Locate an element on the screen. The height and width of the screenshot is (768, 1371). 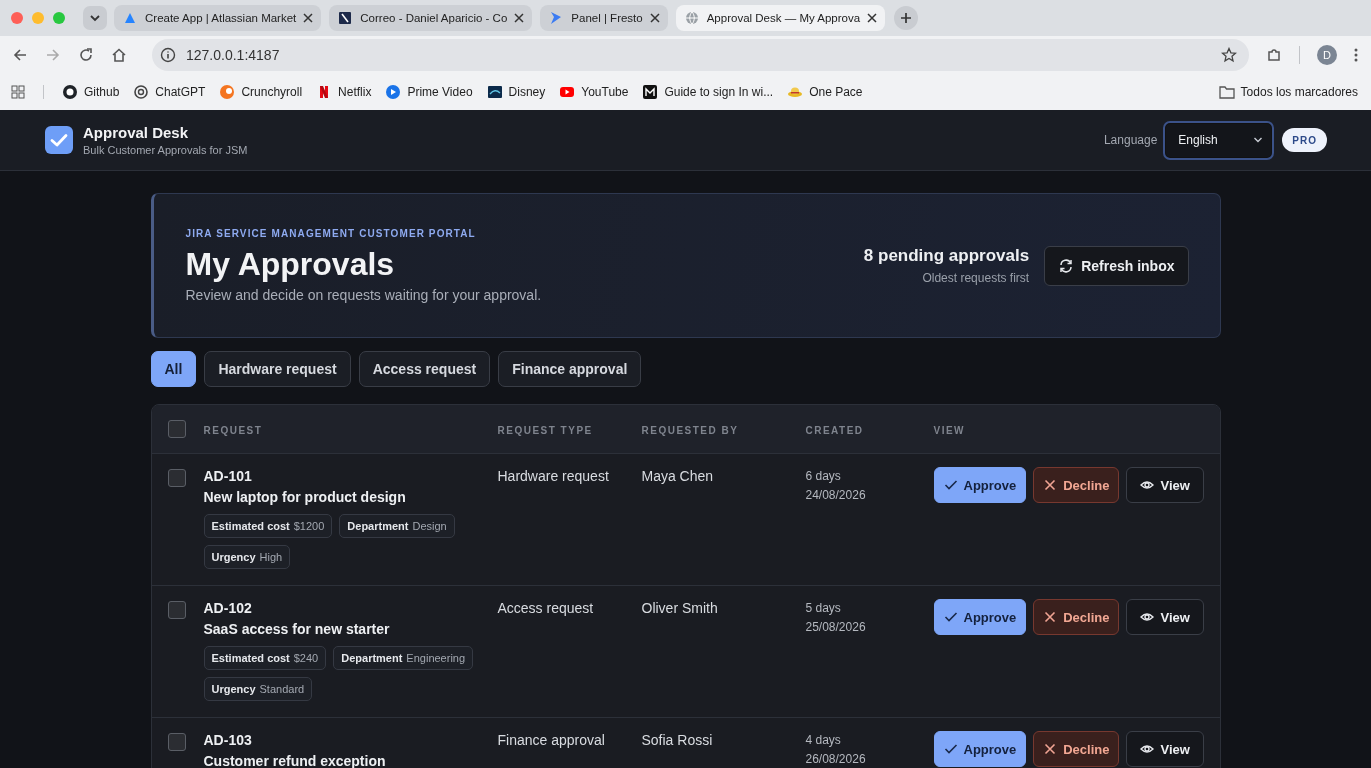
bookmark: Crunchyroll is located at coordinates (261, 92).